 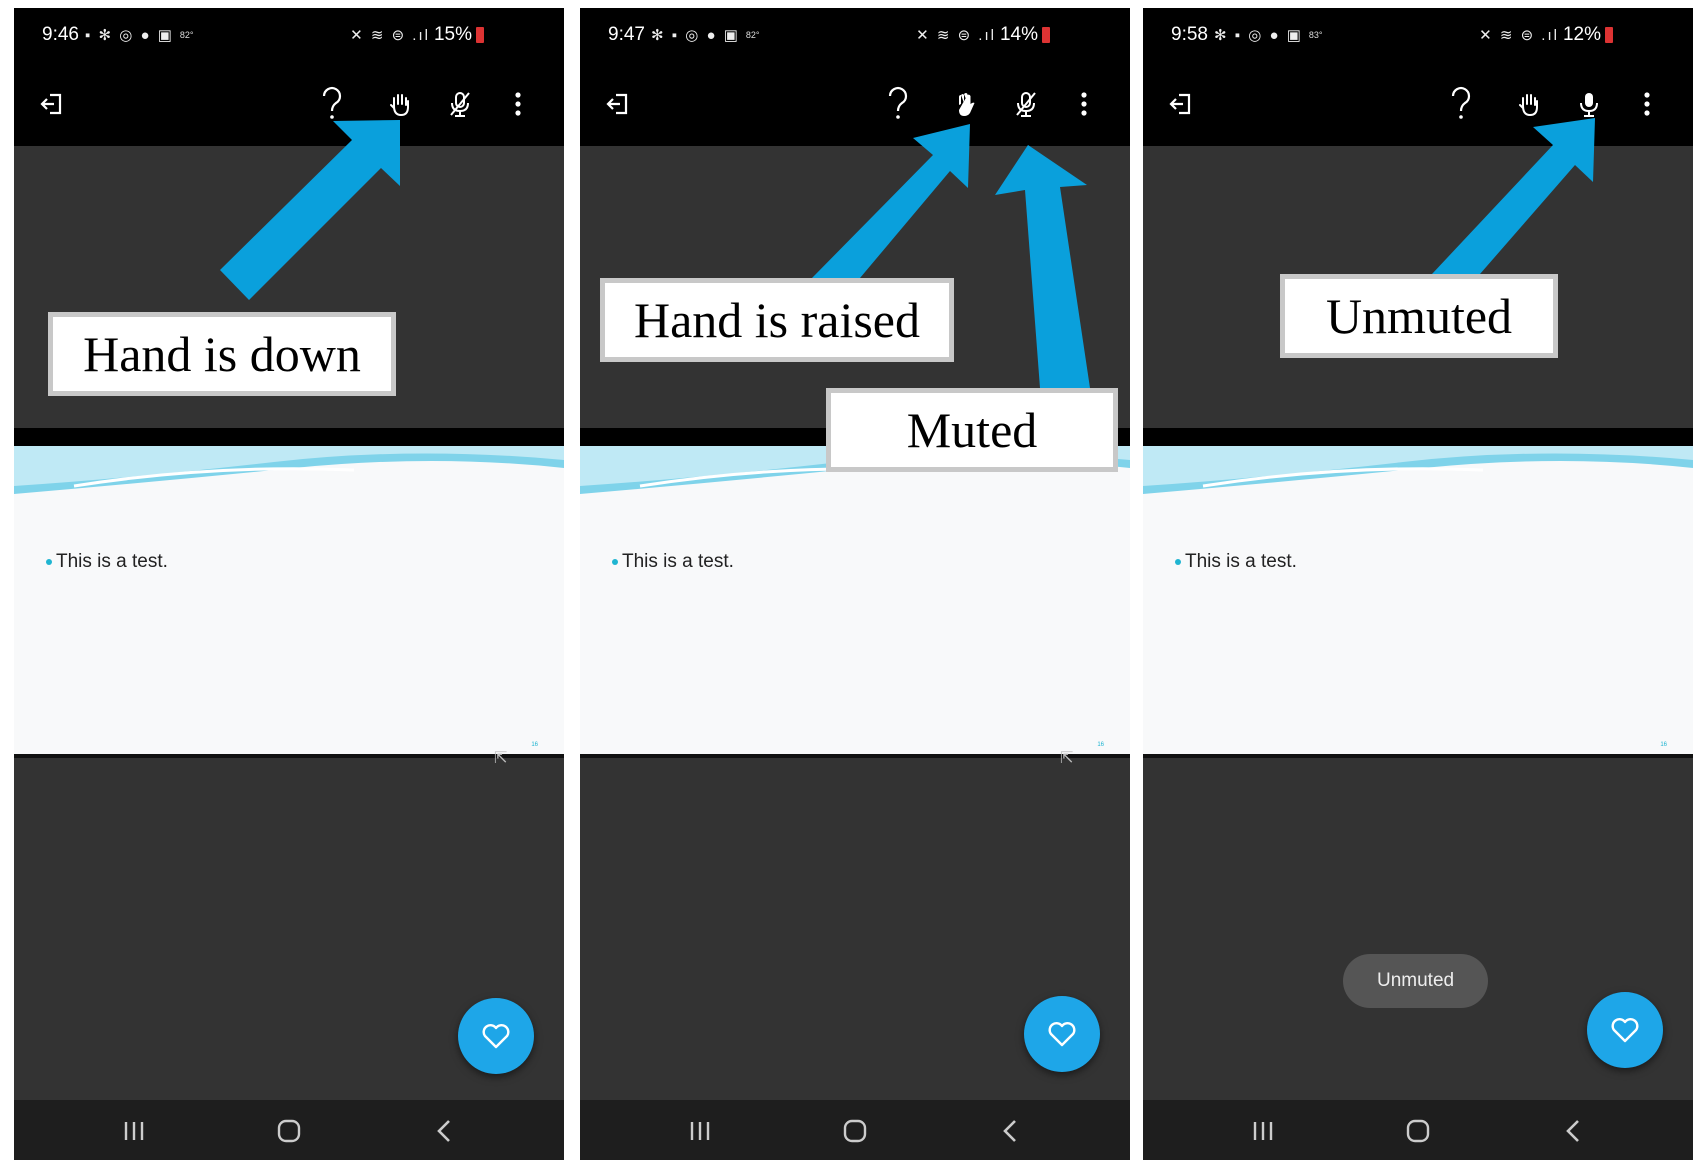 I want to click on status-time: 9:47, so click(x=626, y=34).